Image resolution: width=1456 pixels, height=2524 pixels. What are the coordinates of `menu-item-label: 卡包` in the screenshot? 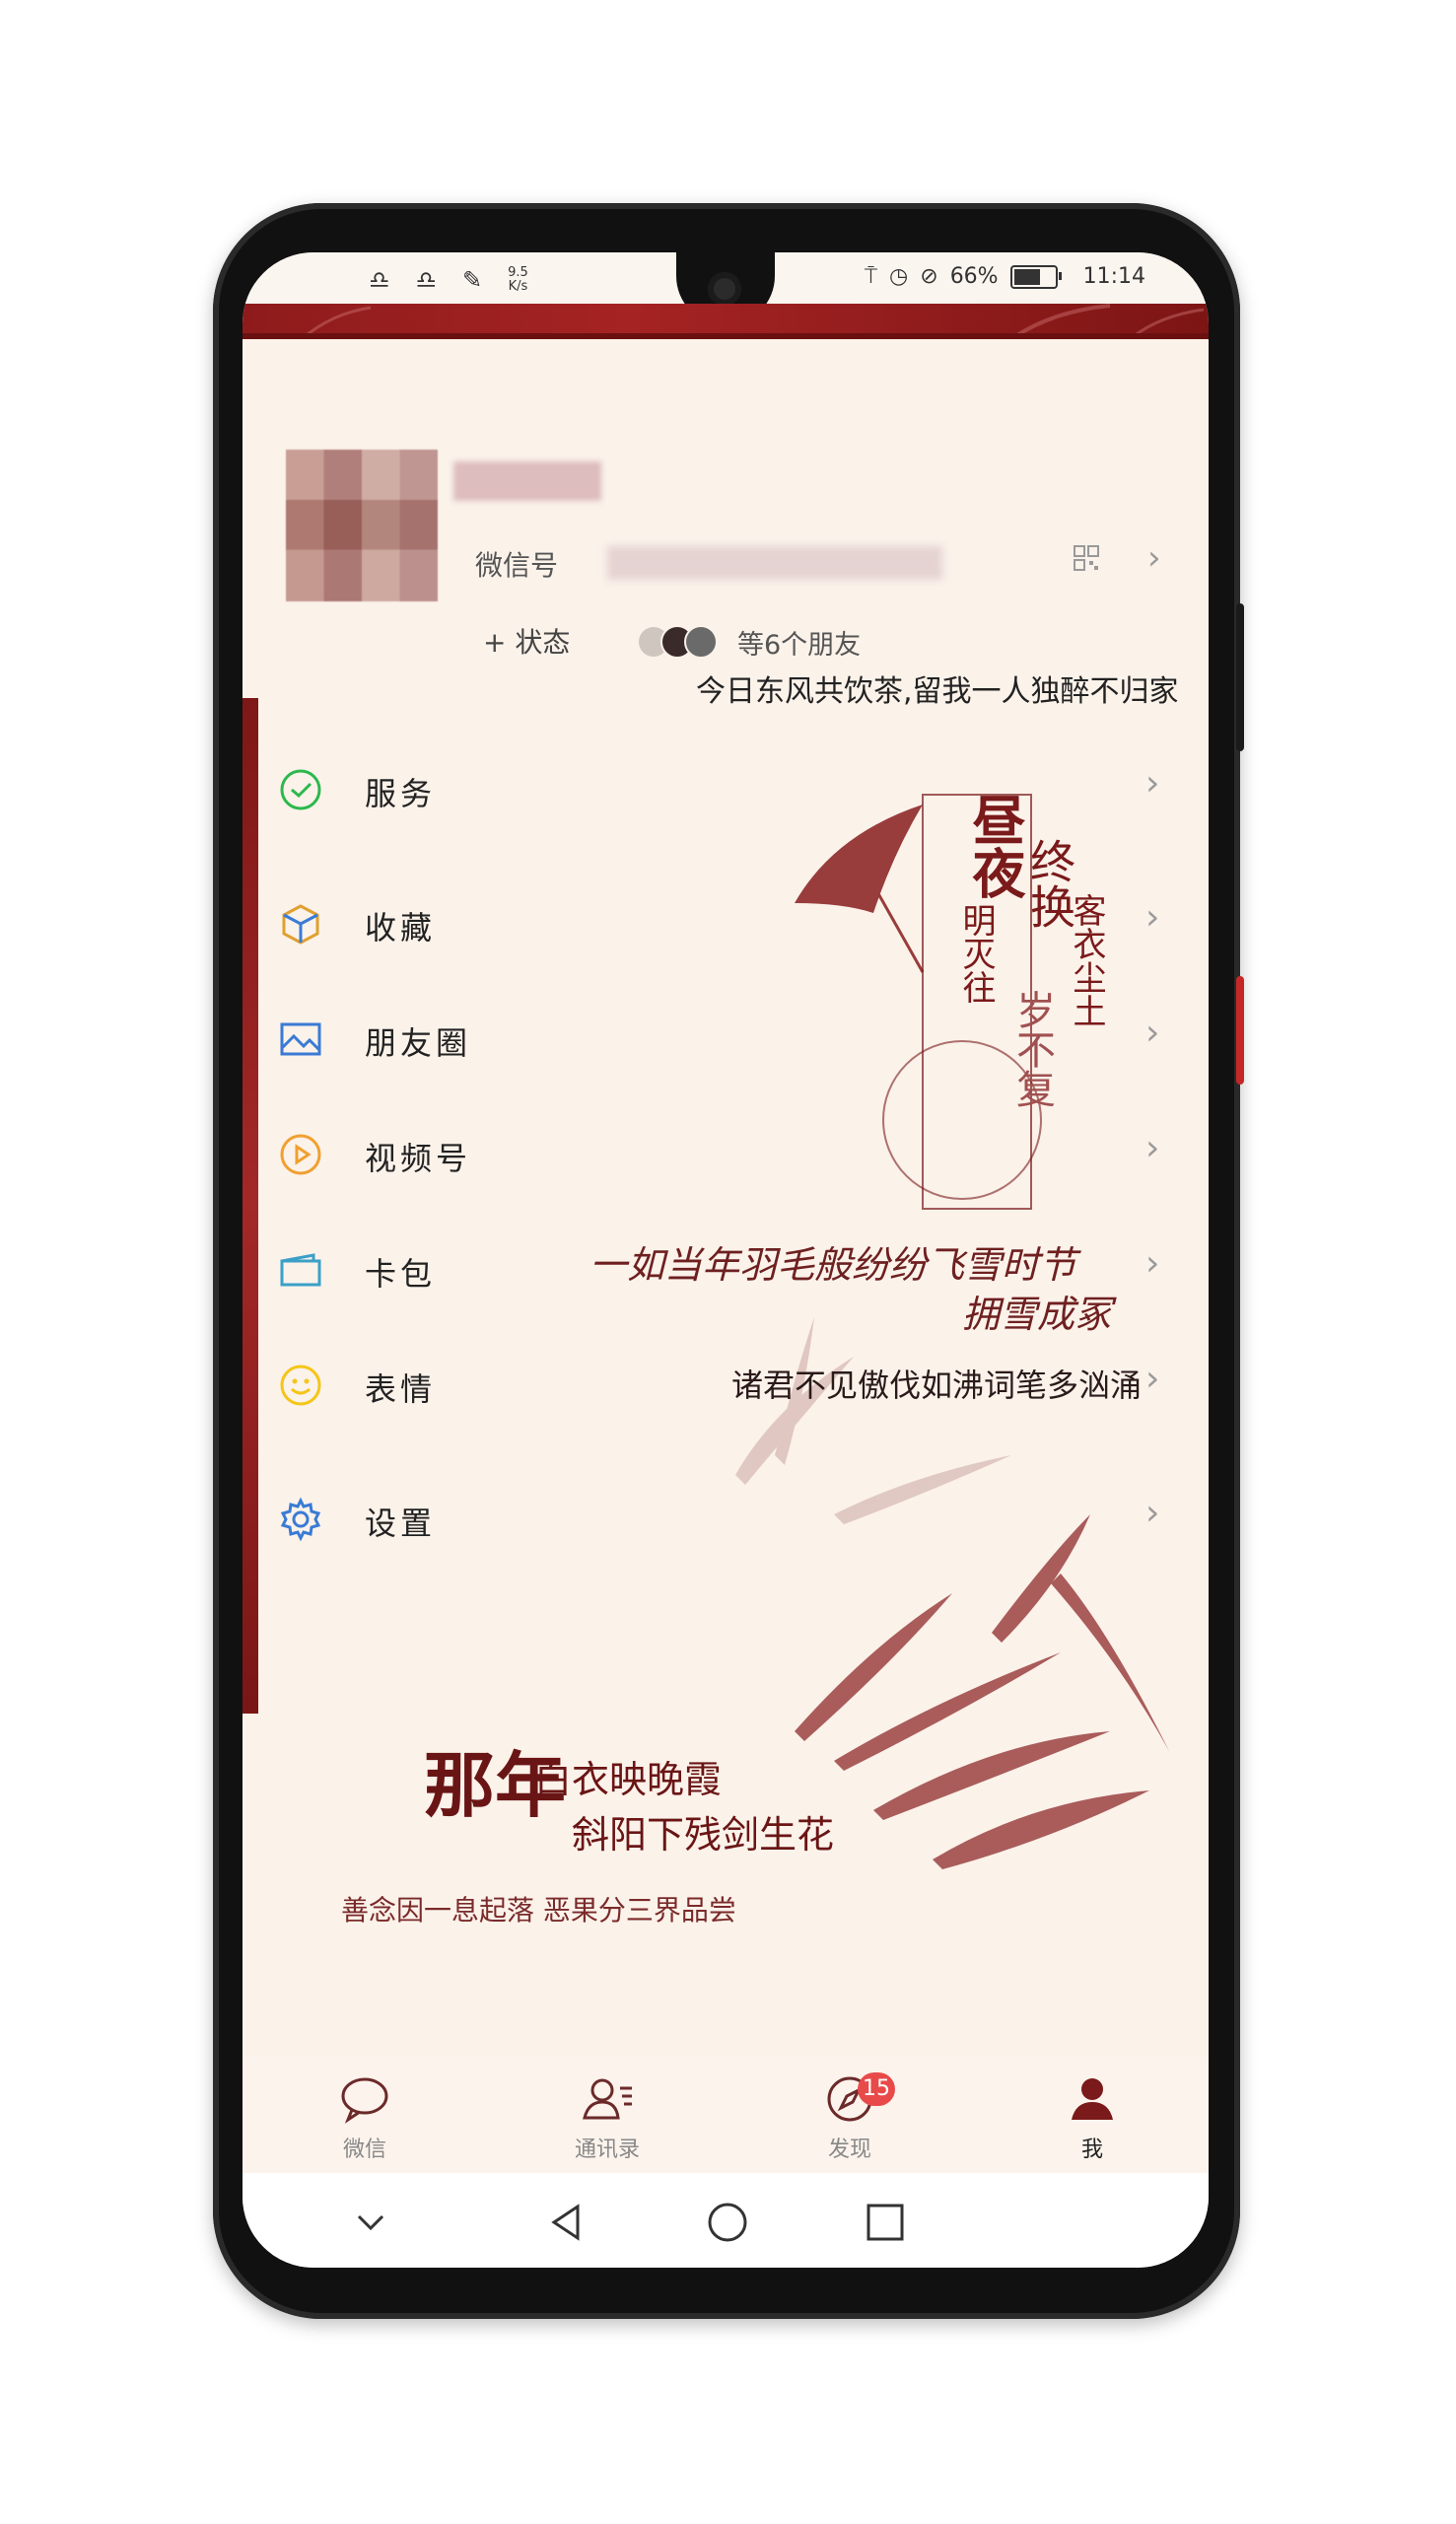 It's located at (401, 1274).